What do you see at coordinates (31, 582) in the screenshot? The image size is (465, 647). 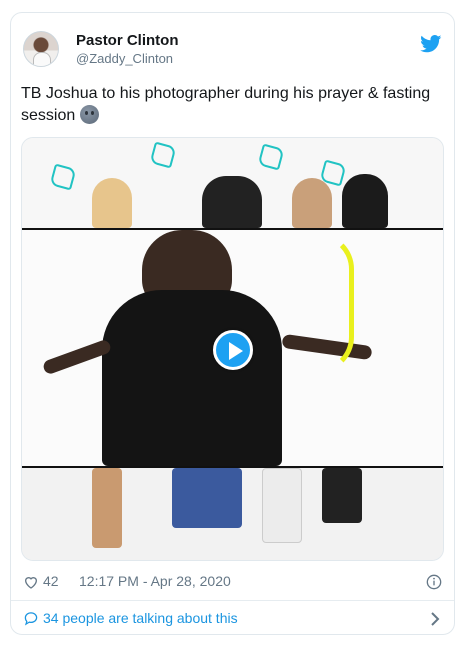 I see `heart-icon` at bounding box center [31, 582].